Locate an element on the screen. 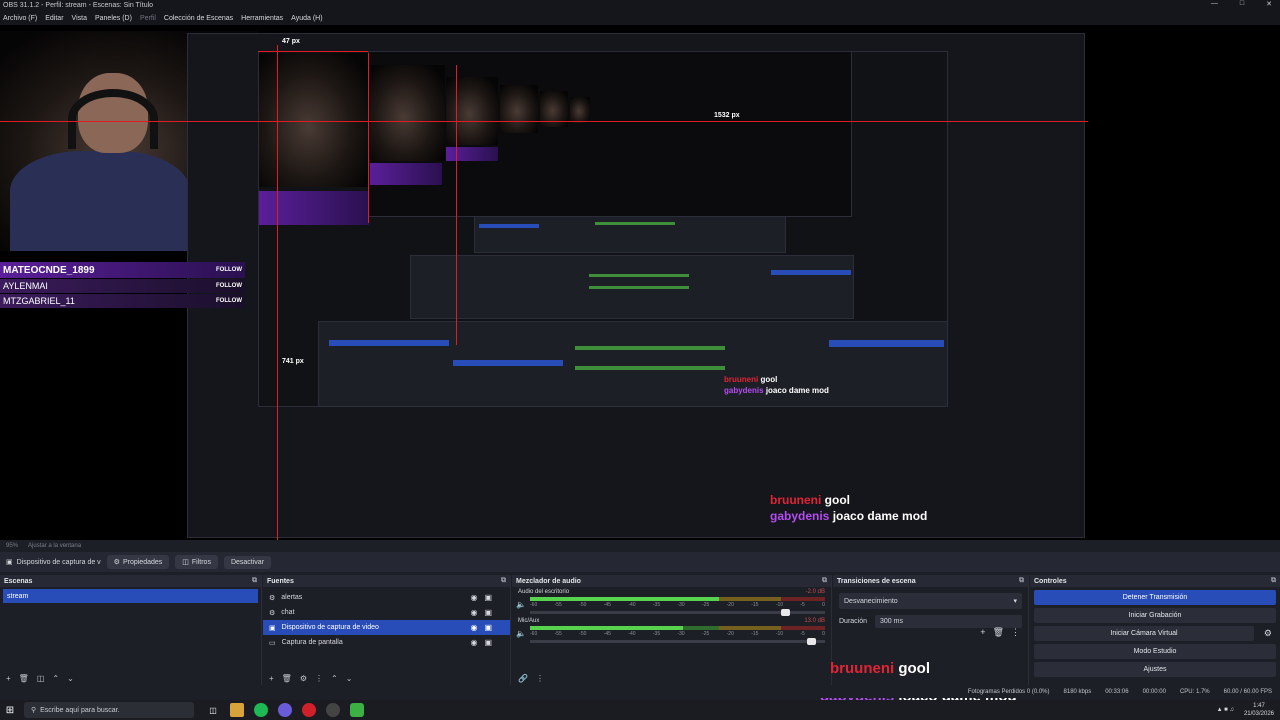 This screenshot has width=1280, height=720. stop-streaming-button: Detener Transmisión is located at coordinates (1155, 597).